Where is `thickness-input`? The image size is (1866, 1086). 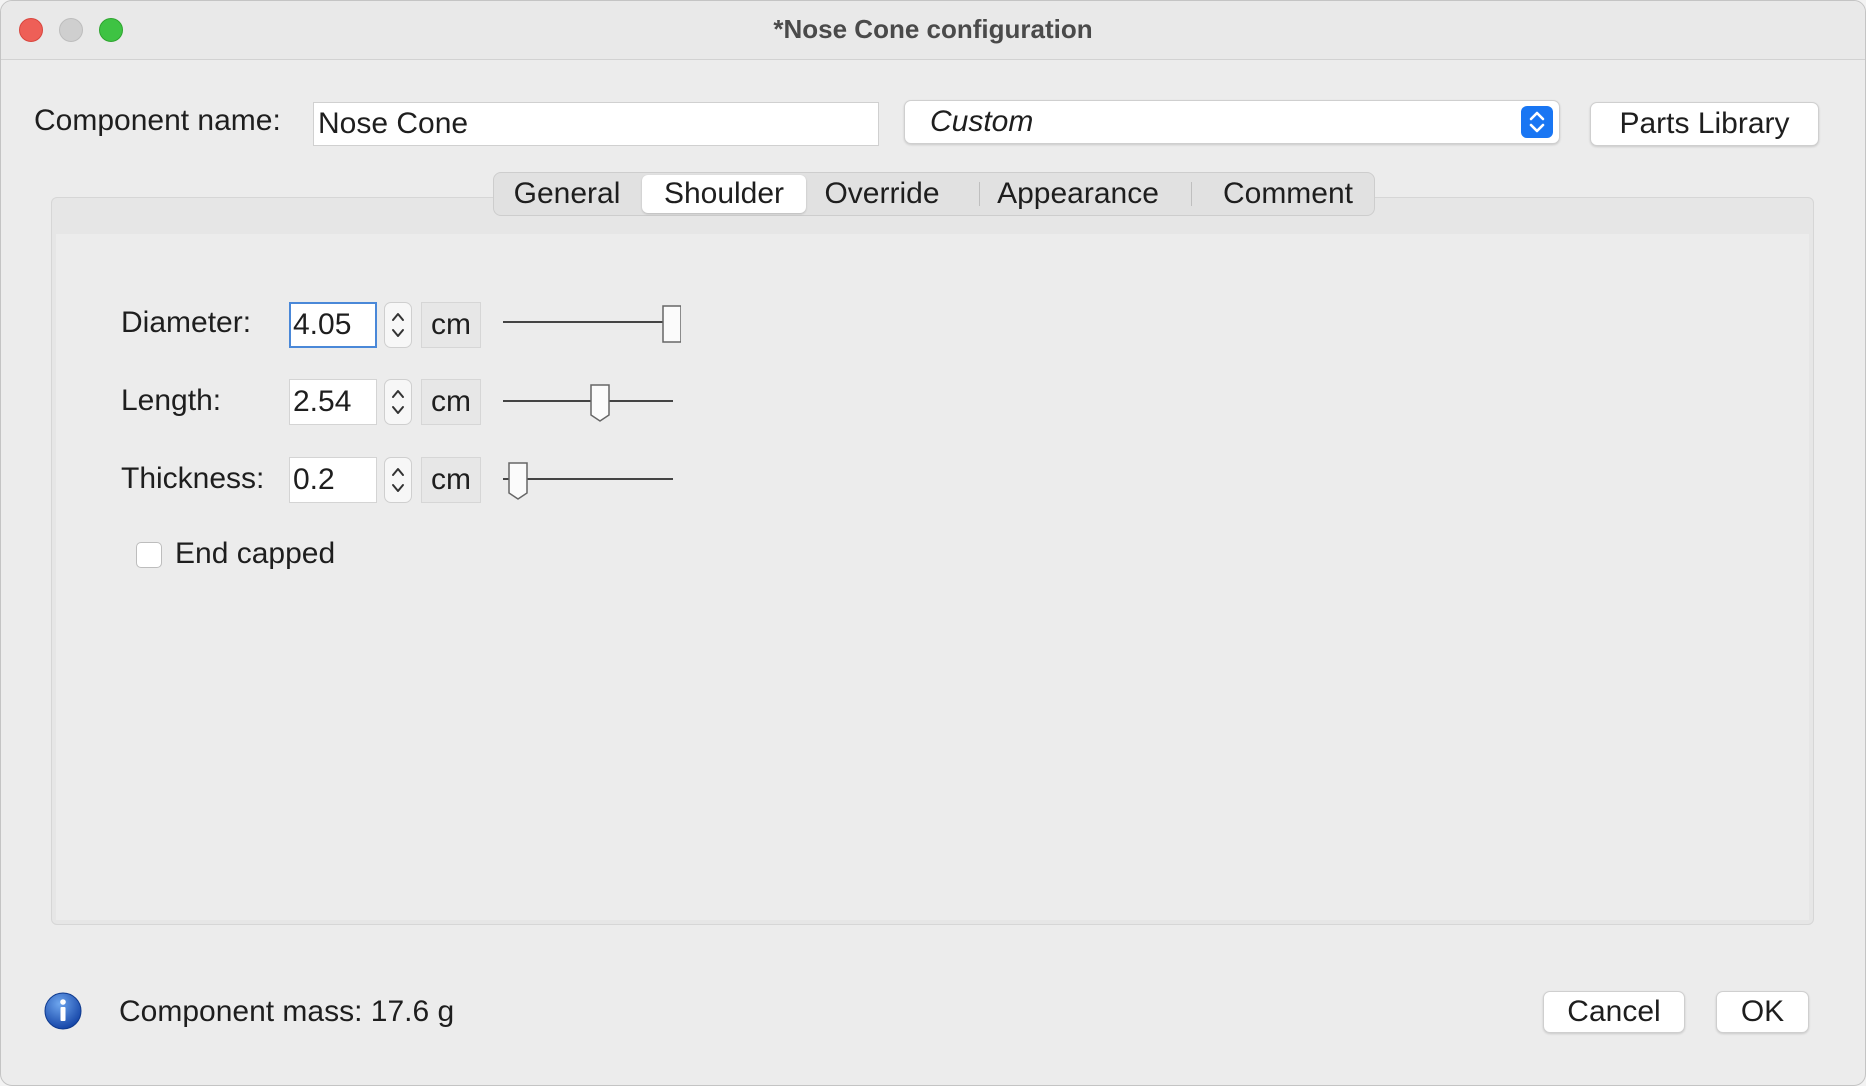
thickness-input is located at coordinates (333, 480).